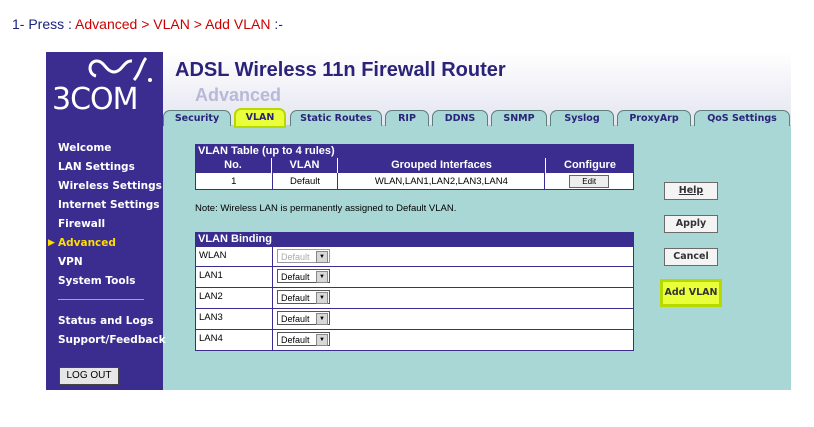 Image resolution: width=814 pixels, height=427 pixels. I want to click on tab-vlan: VLAN, so click(260, 118).